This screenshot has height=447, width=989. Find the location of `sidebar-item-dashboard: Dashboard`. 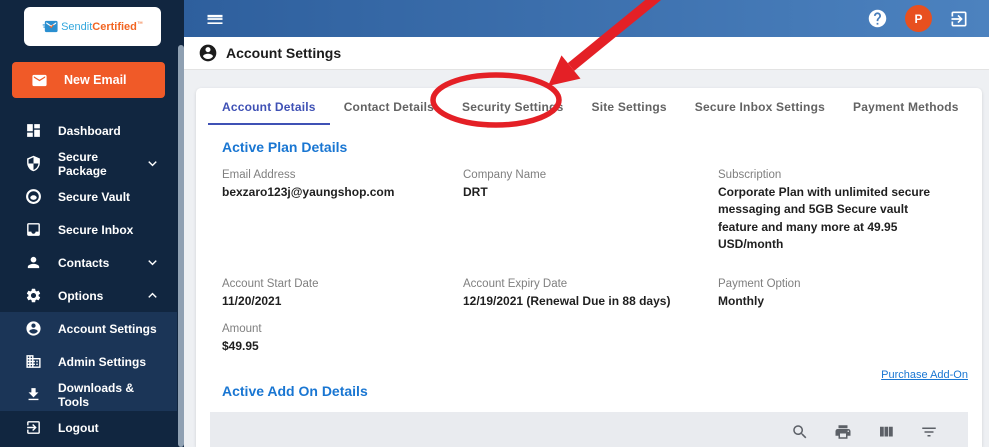

sidebar-item-dashboard: Dashboard is located at coordinates (88, 130).